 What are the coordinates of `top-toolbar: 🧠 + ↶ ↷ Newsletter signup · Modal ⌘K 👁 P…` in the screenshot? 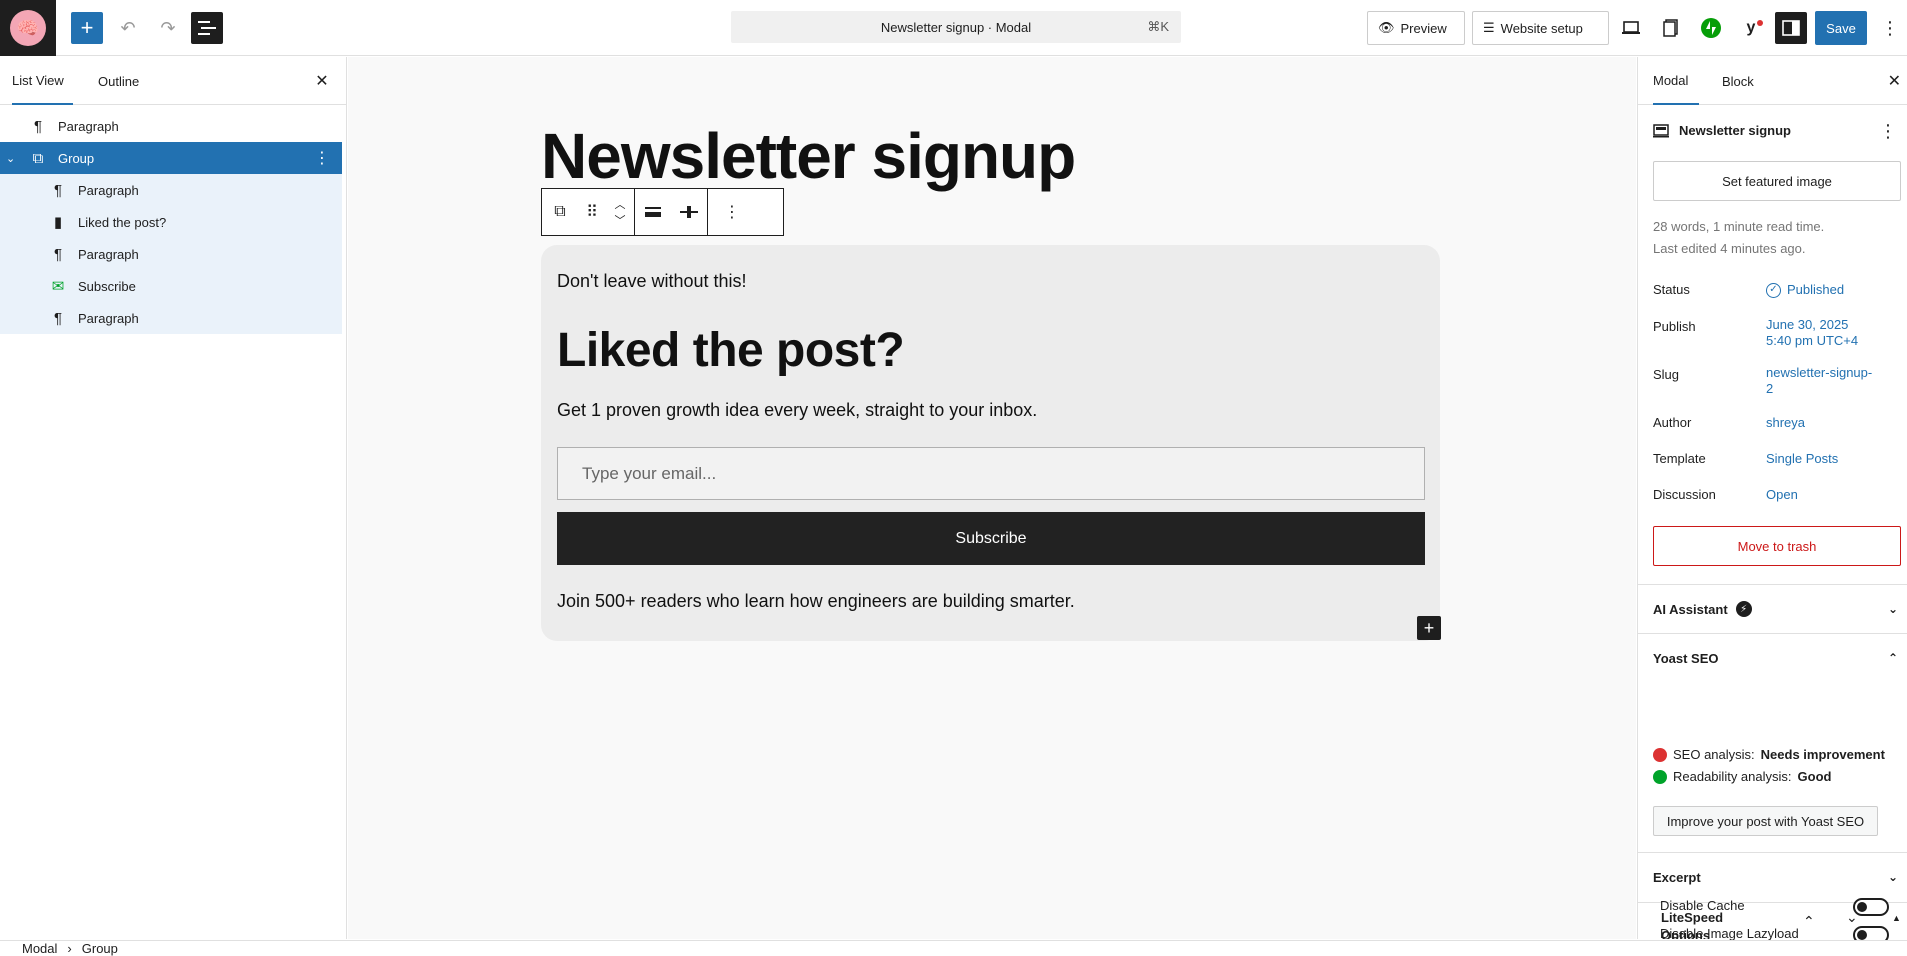 It's located at (953, 28).